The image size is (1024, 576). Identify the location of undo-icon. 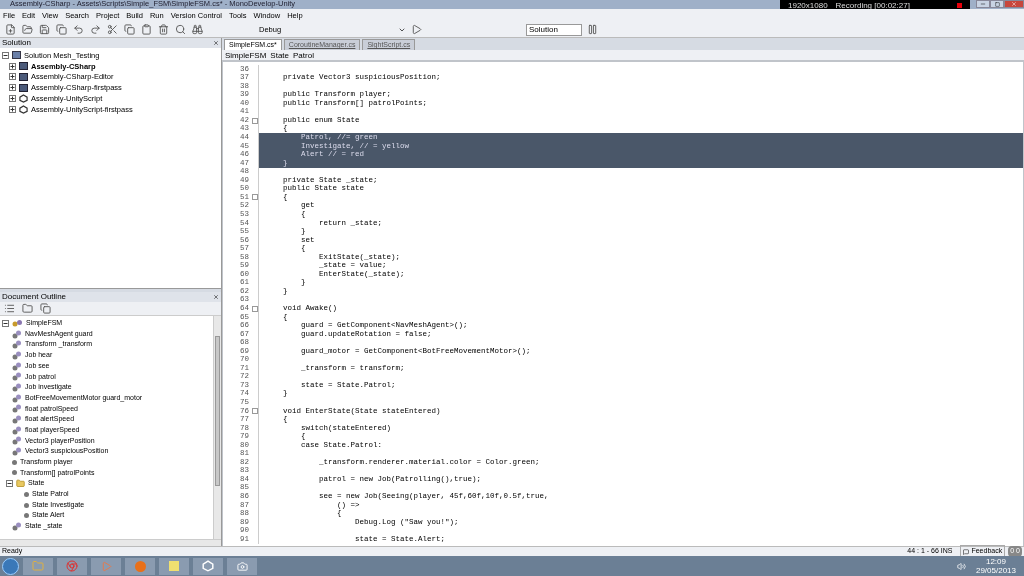
(78, 29).